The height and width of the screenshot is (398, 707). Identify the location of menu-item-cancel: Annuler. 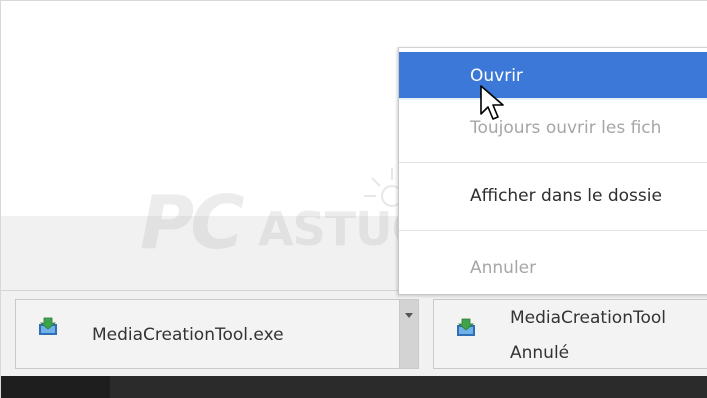
(553, 268).